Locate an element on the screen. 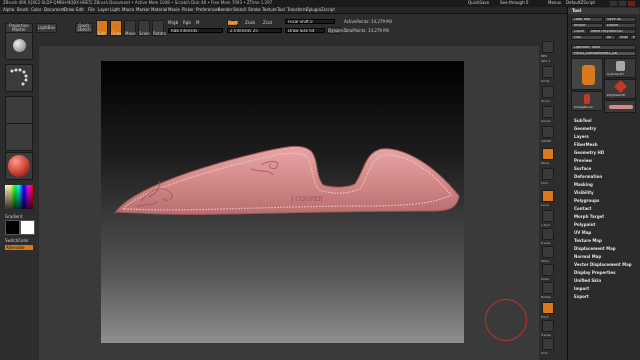  gradient-label: Gradient is located at coordinates (13, 216).